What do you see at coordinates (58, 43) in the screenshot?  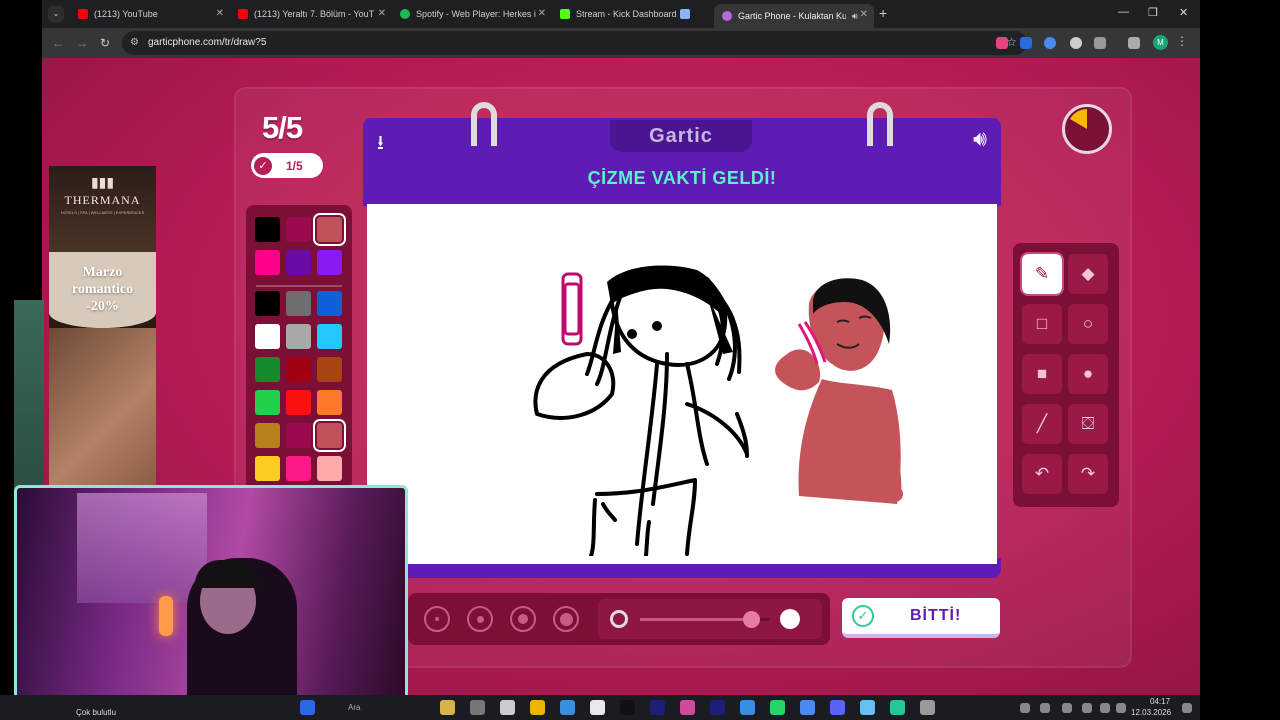 I see `back-button: ←` at bounding box center [58, 43].